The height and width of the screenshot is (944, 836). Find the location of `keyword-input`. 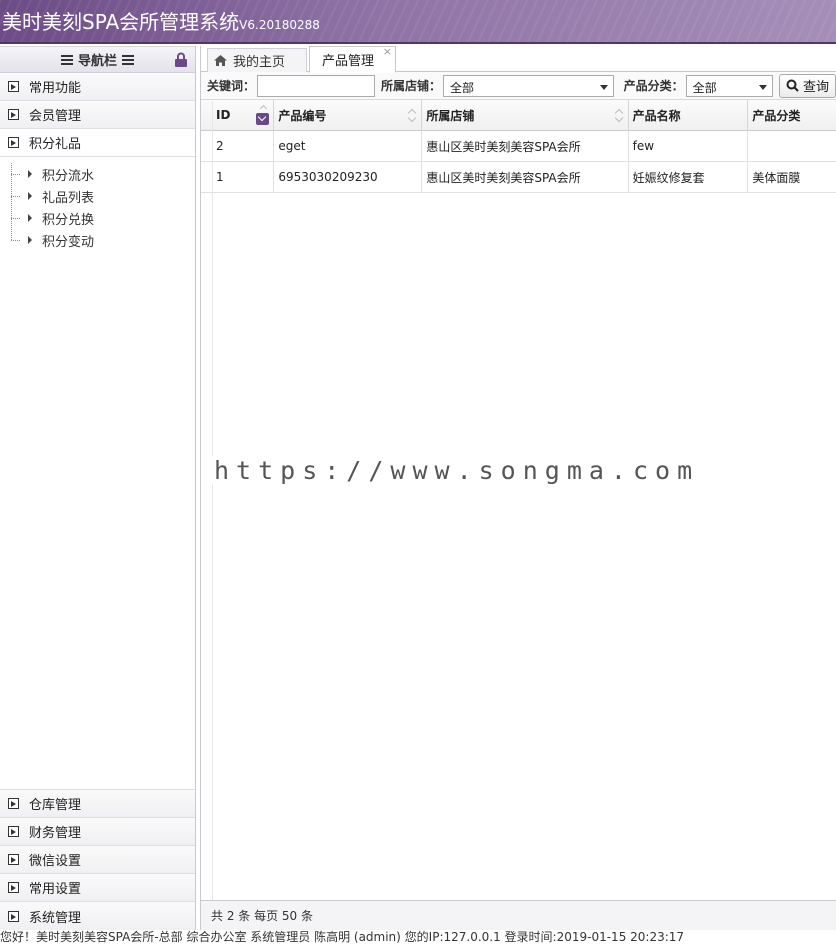

keyword-input is located at coordinates (316, 85).